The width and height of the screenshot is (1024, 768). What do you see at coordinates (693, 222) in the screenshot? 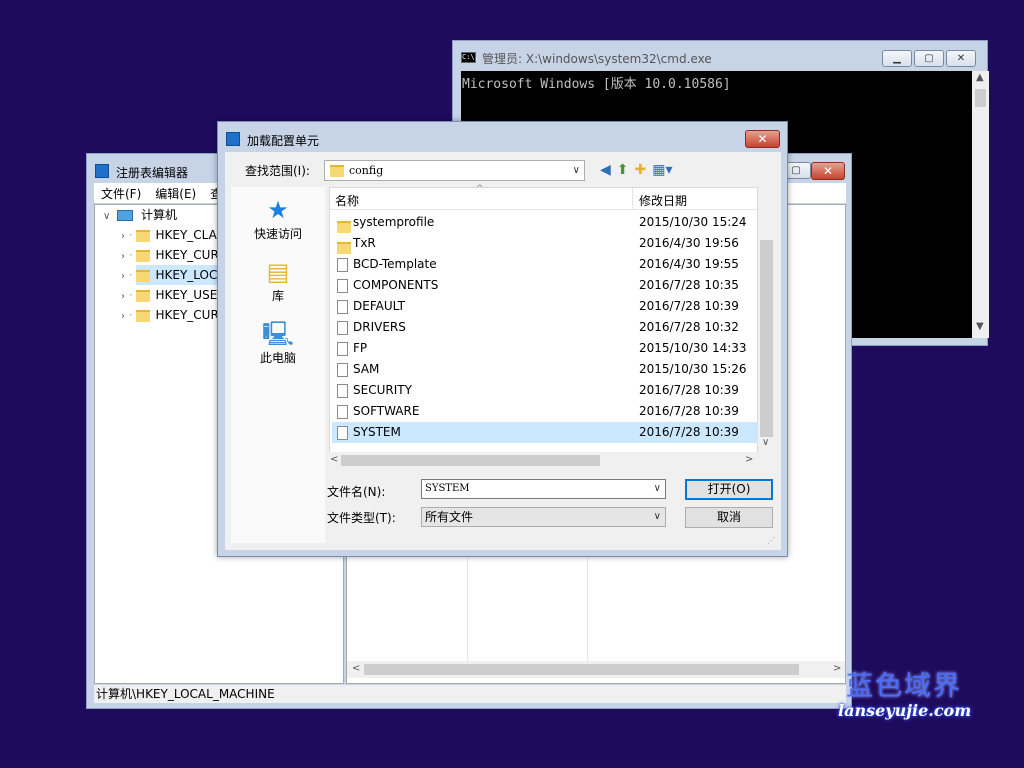
I see `file-date: 2015/10/30 15:24` at bounding box center [693, 222].